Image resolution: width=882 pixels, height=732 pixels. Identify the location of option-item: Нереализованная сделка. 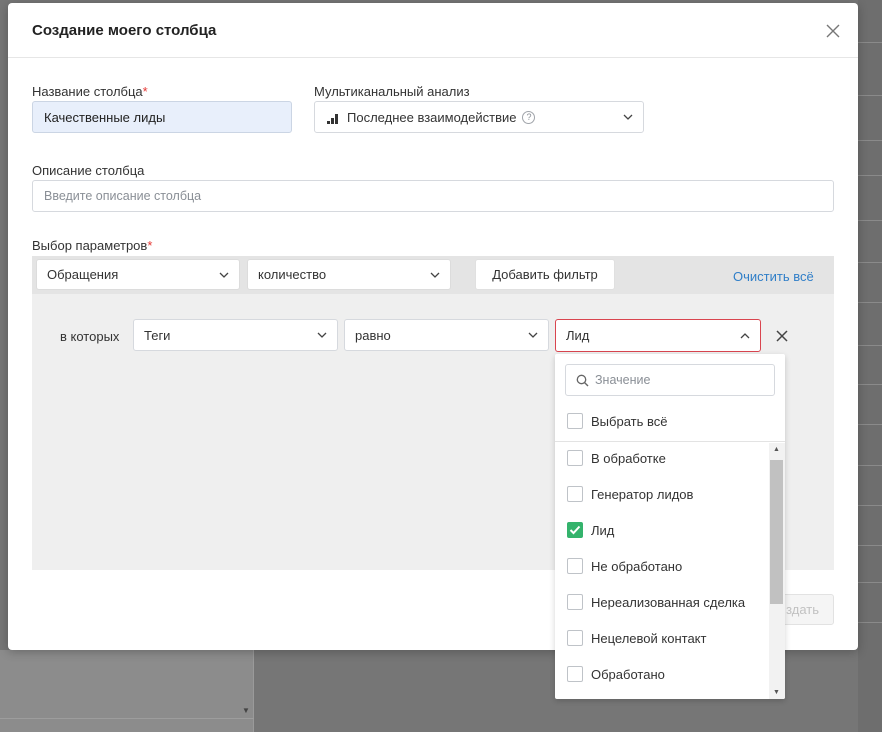
(656, 602).